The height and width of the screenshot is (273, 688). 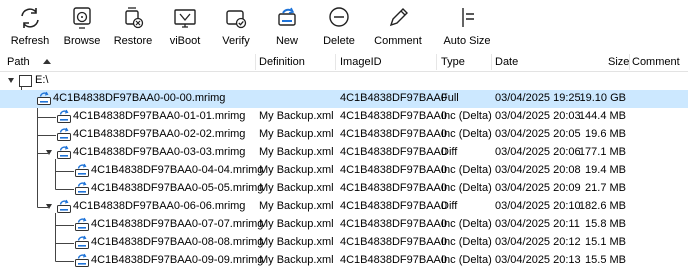 What do you see at coordinates (398, 41) in the screenshot?
I see `comment-label: Comment` at bounding box center [398, 41].